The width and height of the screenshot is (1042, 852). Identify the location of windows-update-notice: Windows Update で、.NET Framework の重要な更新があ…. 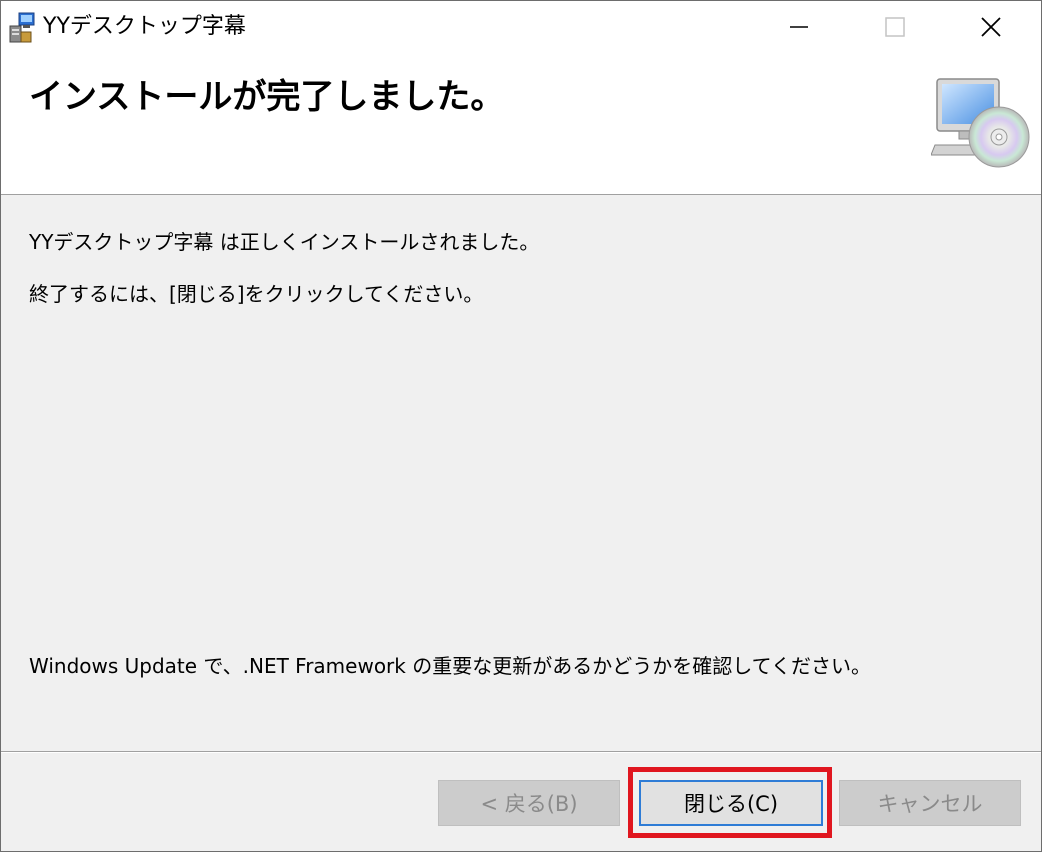
(450, 666).